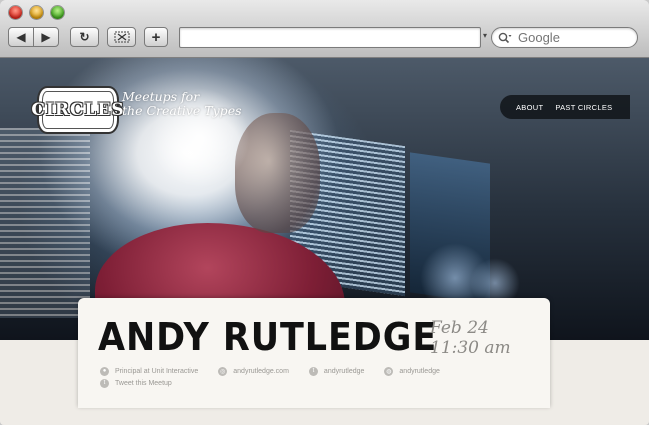  Describe the element at coordinates (57, 12) in the screenshot. I see `zoom-window-button` at that location.